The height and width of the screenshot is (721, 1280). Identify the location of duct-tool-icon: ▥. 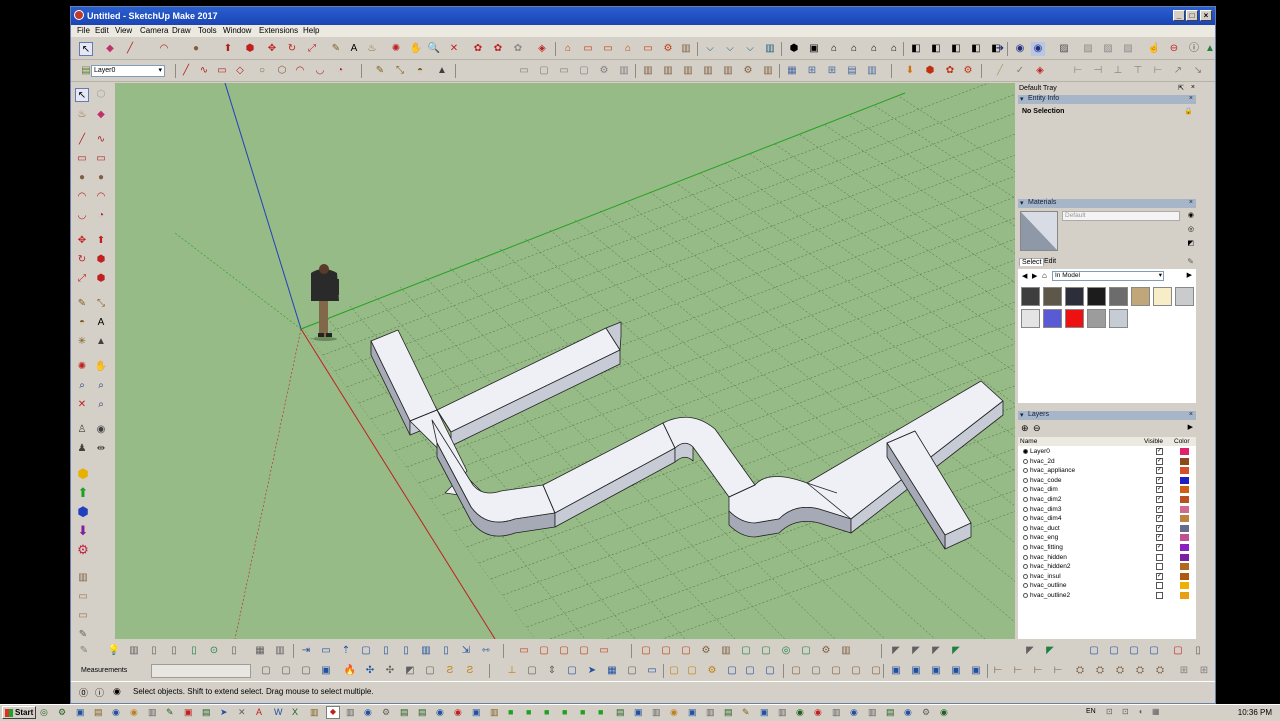
(686, 49).